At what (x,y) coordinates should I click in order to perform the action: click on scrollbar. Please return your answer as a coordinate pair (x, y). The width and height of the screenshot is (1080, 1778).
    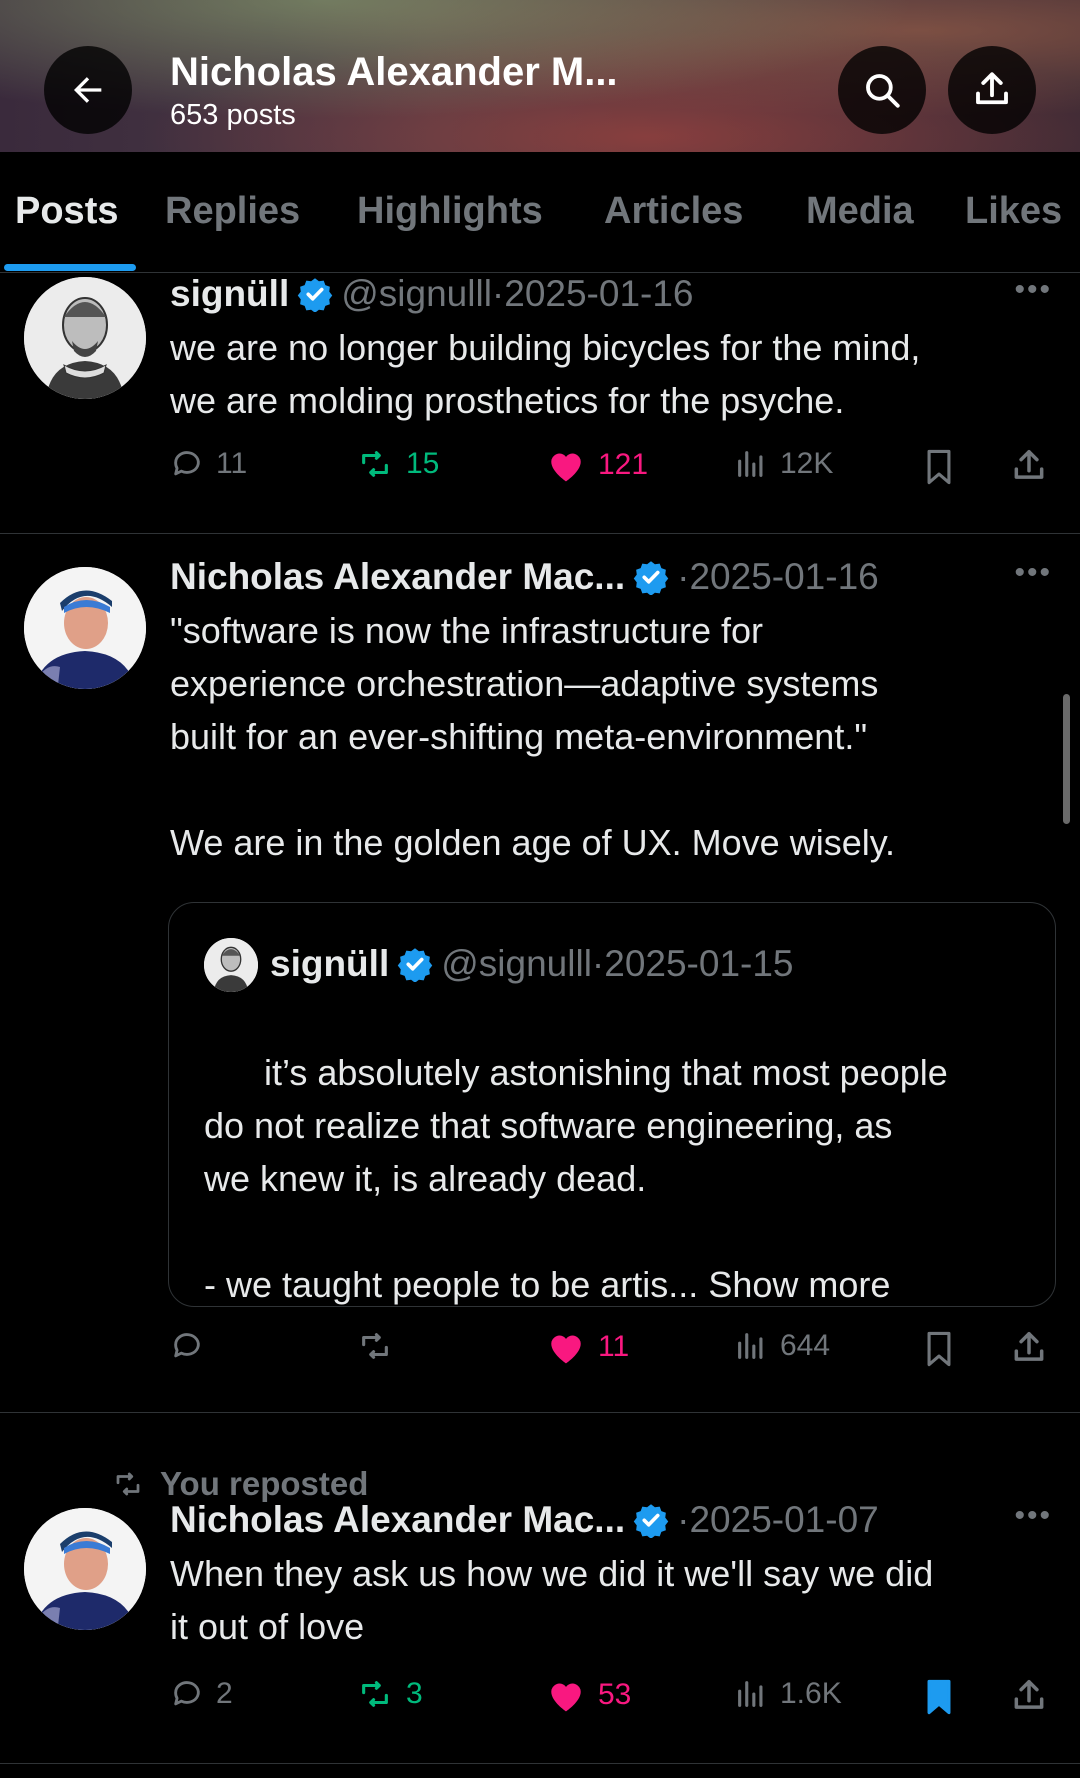
    Looking at the image, I should click on (1066, 759).